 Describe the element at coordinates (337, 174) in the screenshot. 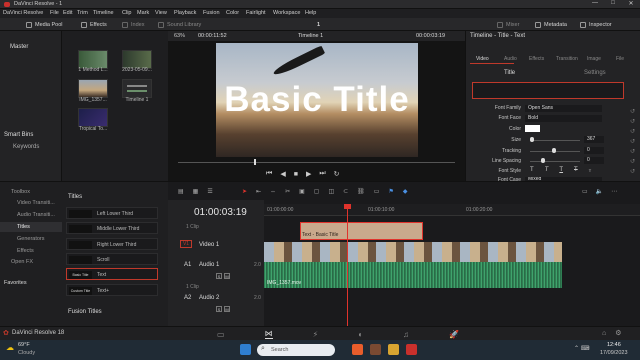

I see `loop-icon: ↻` at that location.